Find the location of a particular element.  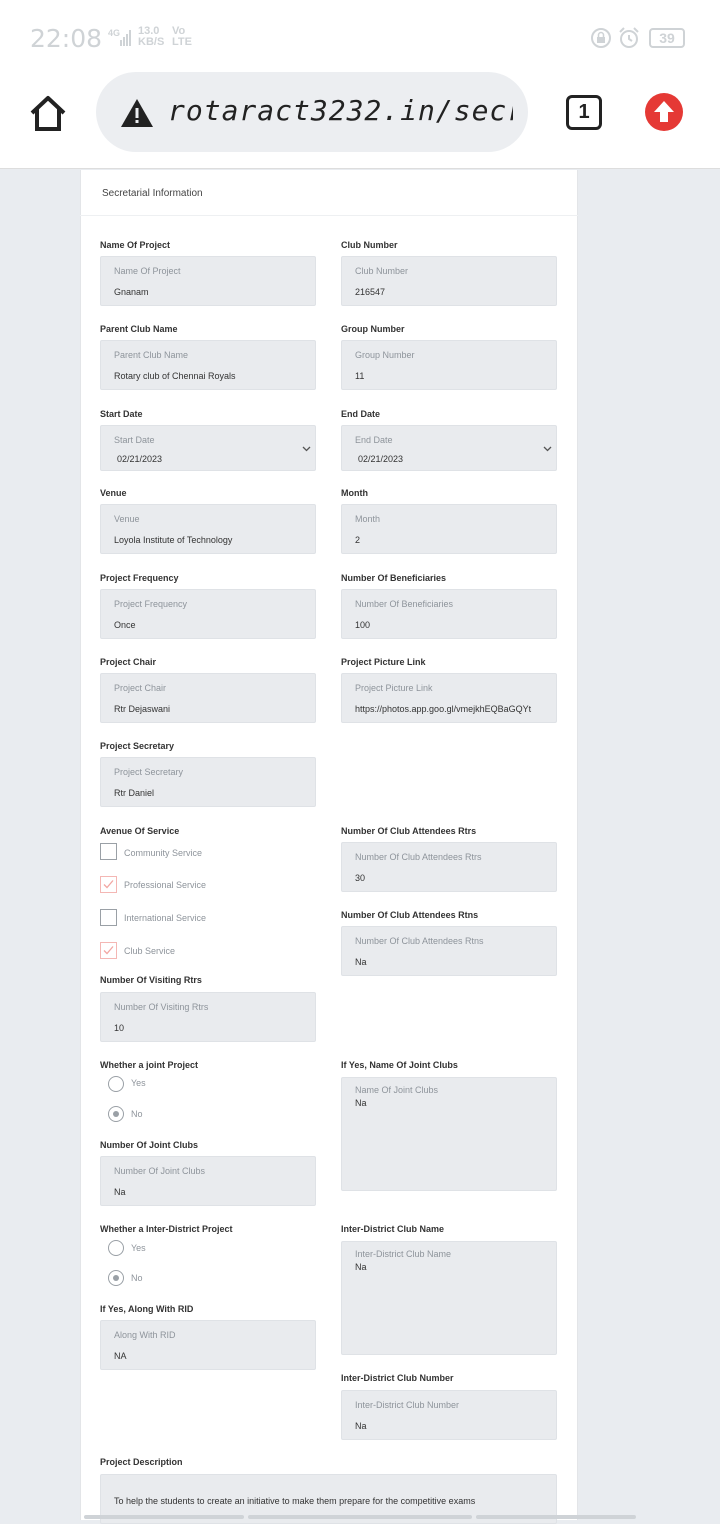

joint-clubs-name-textarea: Name Of Joint Clubs Na is located at coordinates (449, 1134).